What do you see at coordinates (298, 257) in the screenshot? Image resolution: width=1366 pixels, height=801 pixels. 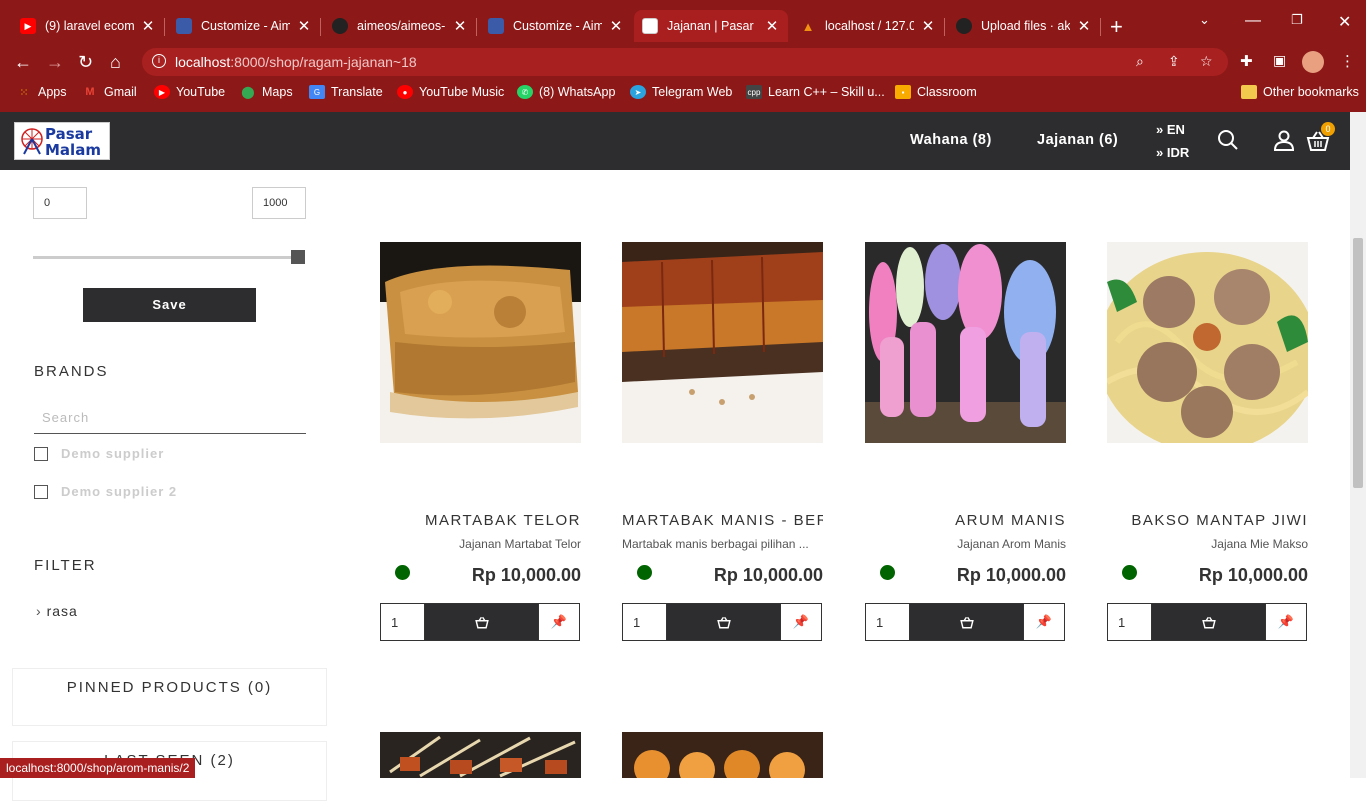 I see `price-slider-handle` at bounding box center [298, 257].